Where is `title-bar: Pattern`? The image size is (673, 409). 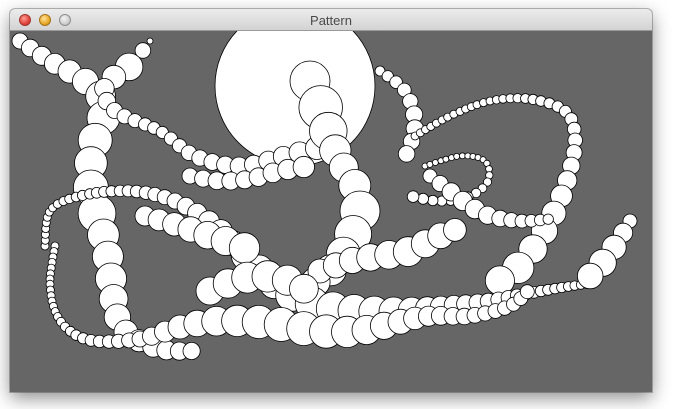 title-bar: Pattern is located at coordinates (331, 20).